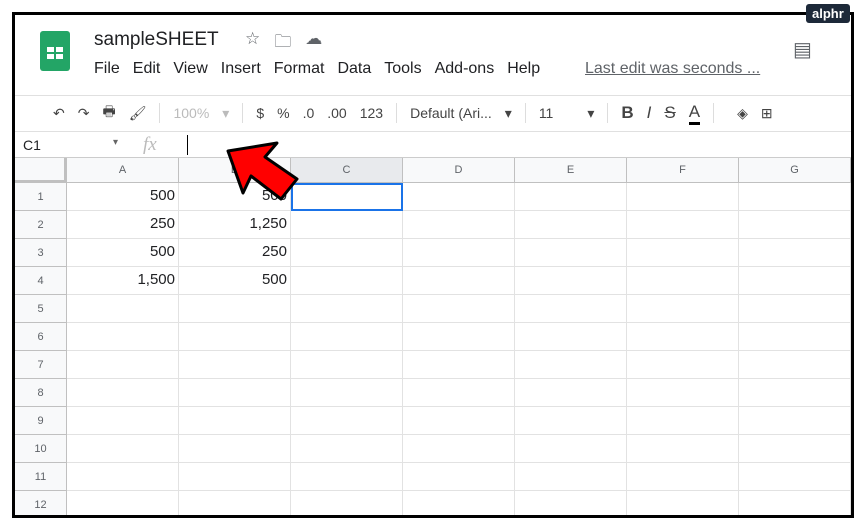 Image resolution: width=864 pixels, height=528 pixels. I want to click on arrow-shape, so click(262, 171).